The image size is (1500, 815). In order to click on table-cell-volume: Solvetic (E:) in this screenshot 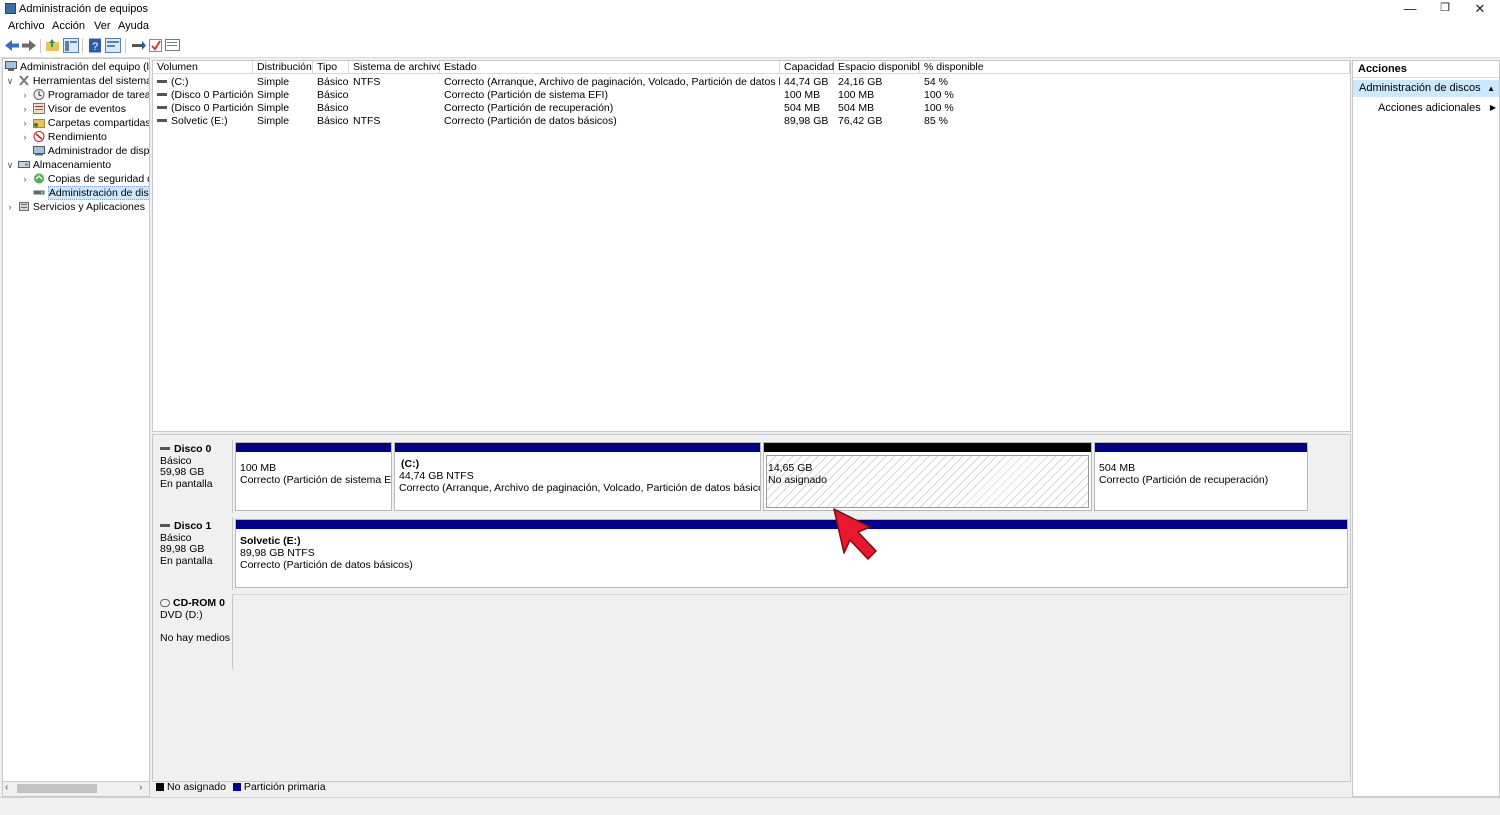, I will do `click(203, 121)`.